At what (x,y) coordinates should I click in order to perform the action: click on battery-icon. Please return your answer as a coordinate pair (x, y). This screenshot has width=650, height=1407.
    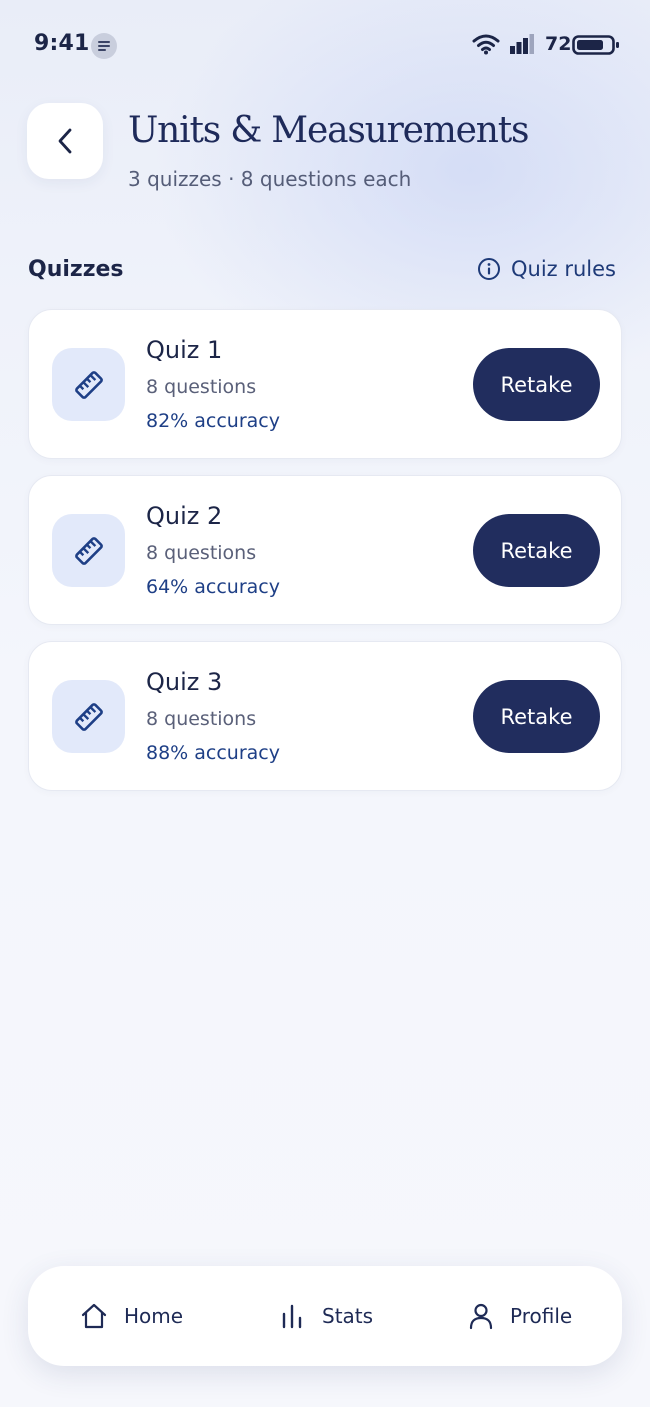
    Looking at the image, I should click on (595, 45).